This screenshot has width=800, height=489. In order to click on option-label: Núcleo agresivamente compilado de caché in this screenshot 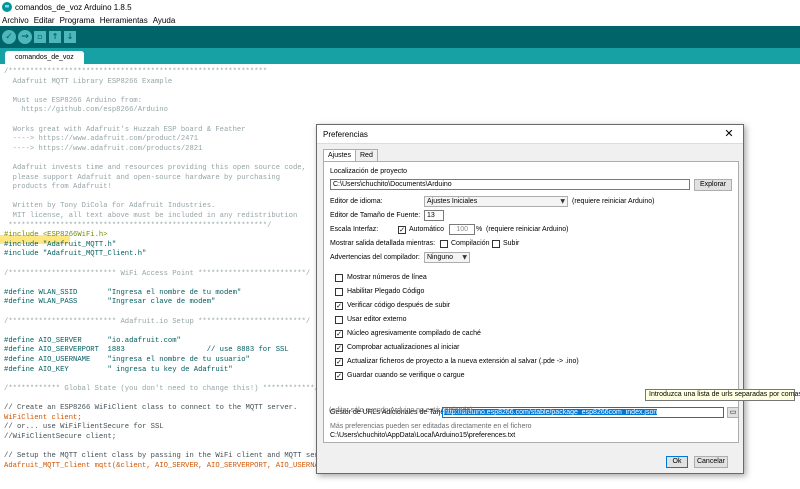, I will do `click(414, 333)`.